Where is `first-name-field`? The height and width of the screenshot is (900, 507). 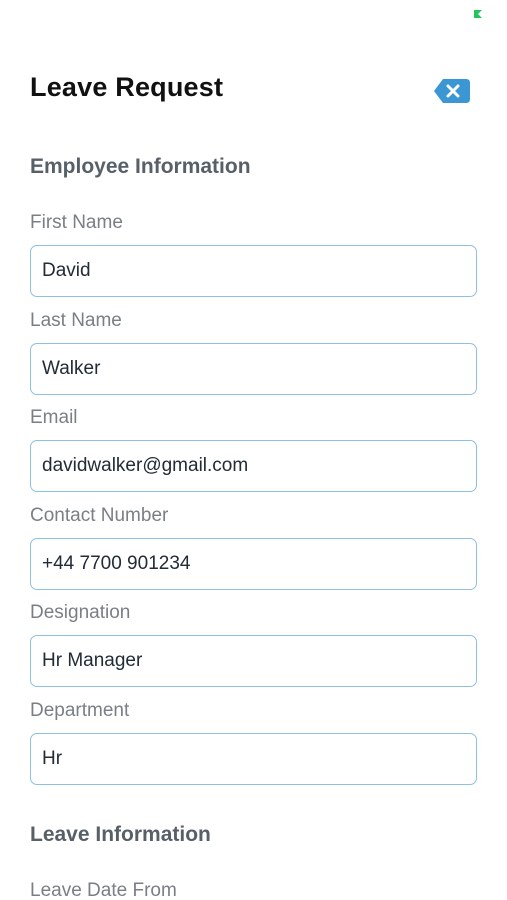
first-name-field is located at coordinates (253, 271).